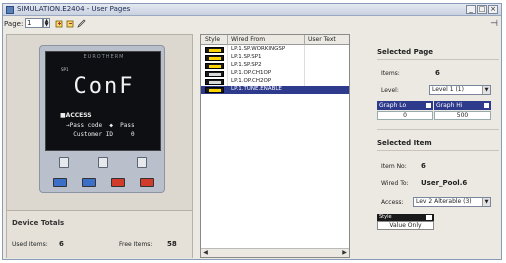 The image size is (506, 263). What do you see at coordinates (100, 134) in the screenshot?
I see `device-customer-id-line: Customer ID 0` at bounding box center [100, 134].